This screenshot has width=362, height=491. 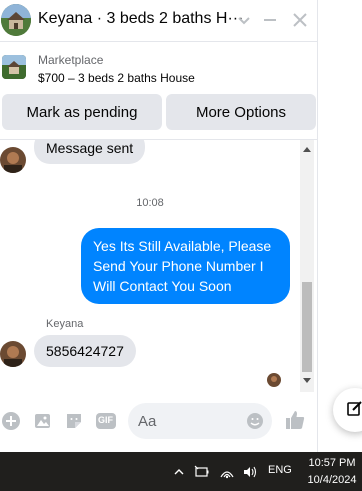 What do you see at coordinates (295, 420) in the screenshot?
I see `like-thumb-icon` at bounding box center [295, 420].